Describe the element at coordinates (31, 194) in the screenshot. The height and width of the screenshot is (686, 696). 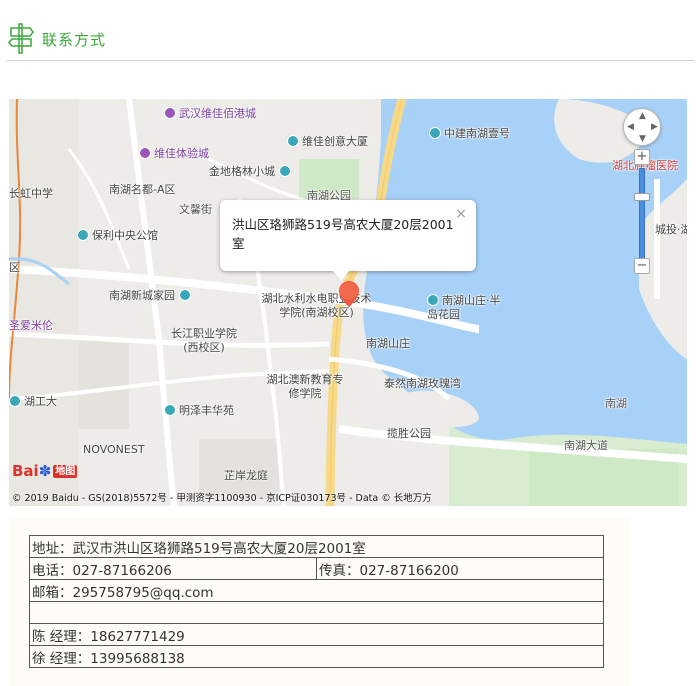
I see `poi-label: 长虹中学` at that location.